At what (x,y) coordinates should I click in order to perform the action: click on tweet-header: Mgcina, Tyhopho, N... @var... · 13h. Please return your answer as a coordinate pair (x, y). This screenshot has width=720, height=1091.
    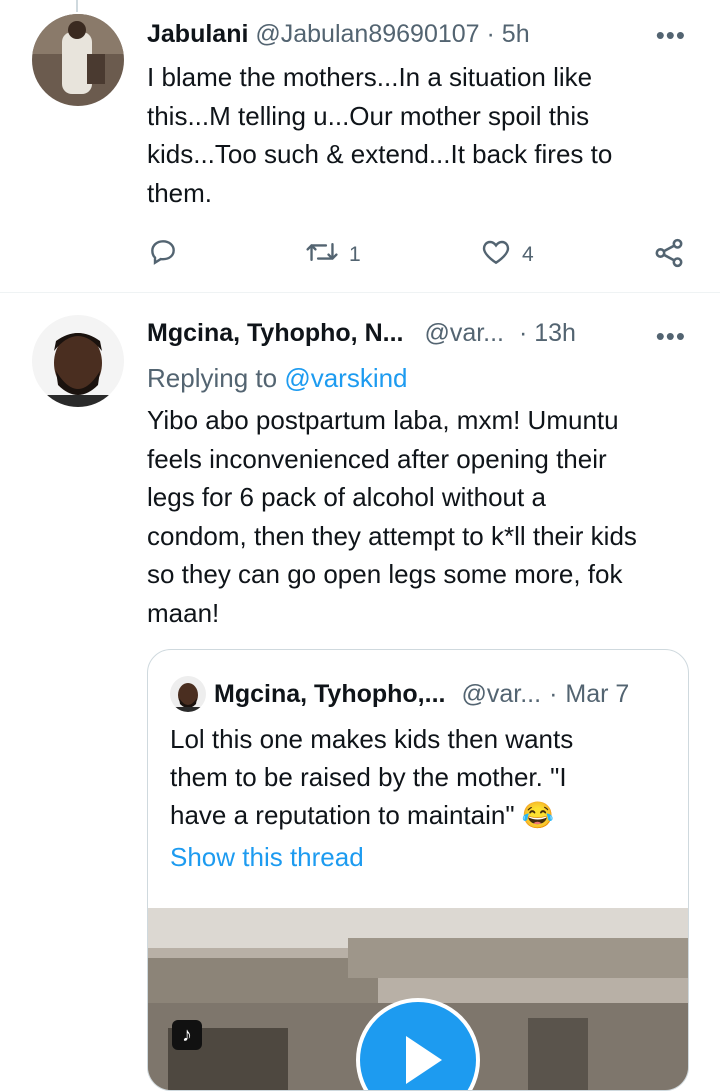
    Looking at the image, I should click on (361, 333).